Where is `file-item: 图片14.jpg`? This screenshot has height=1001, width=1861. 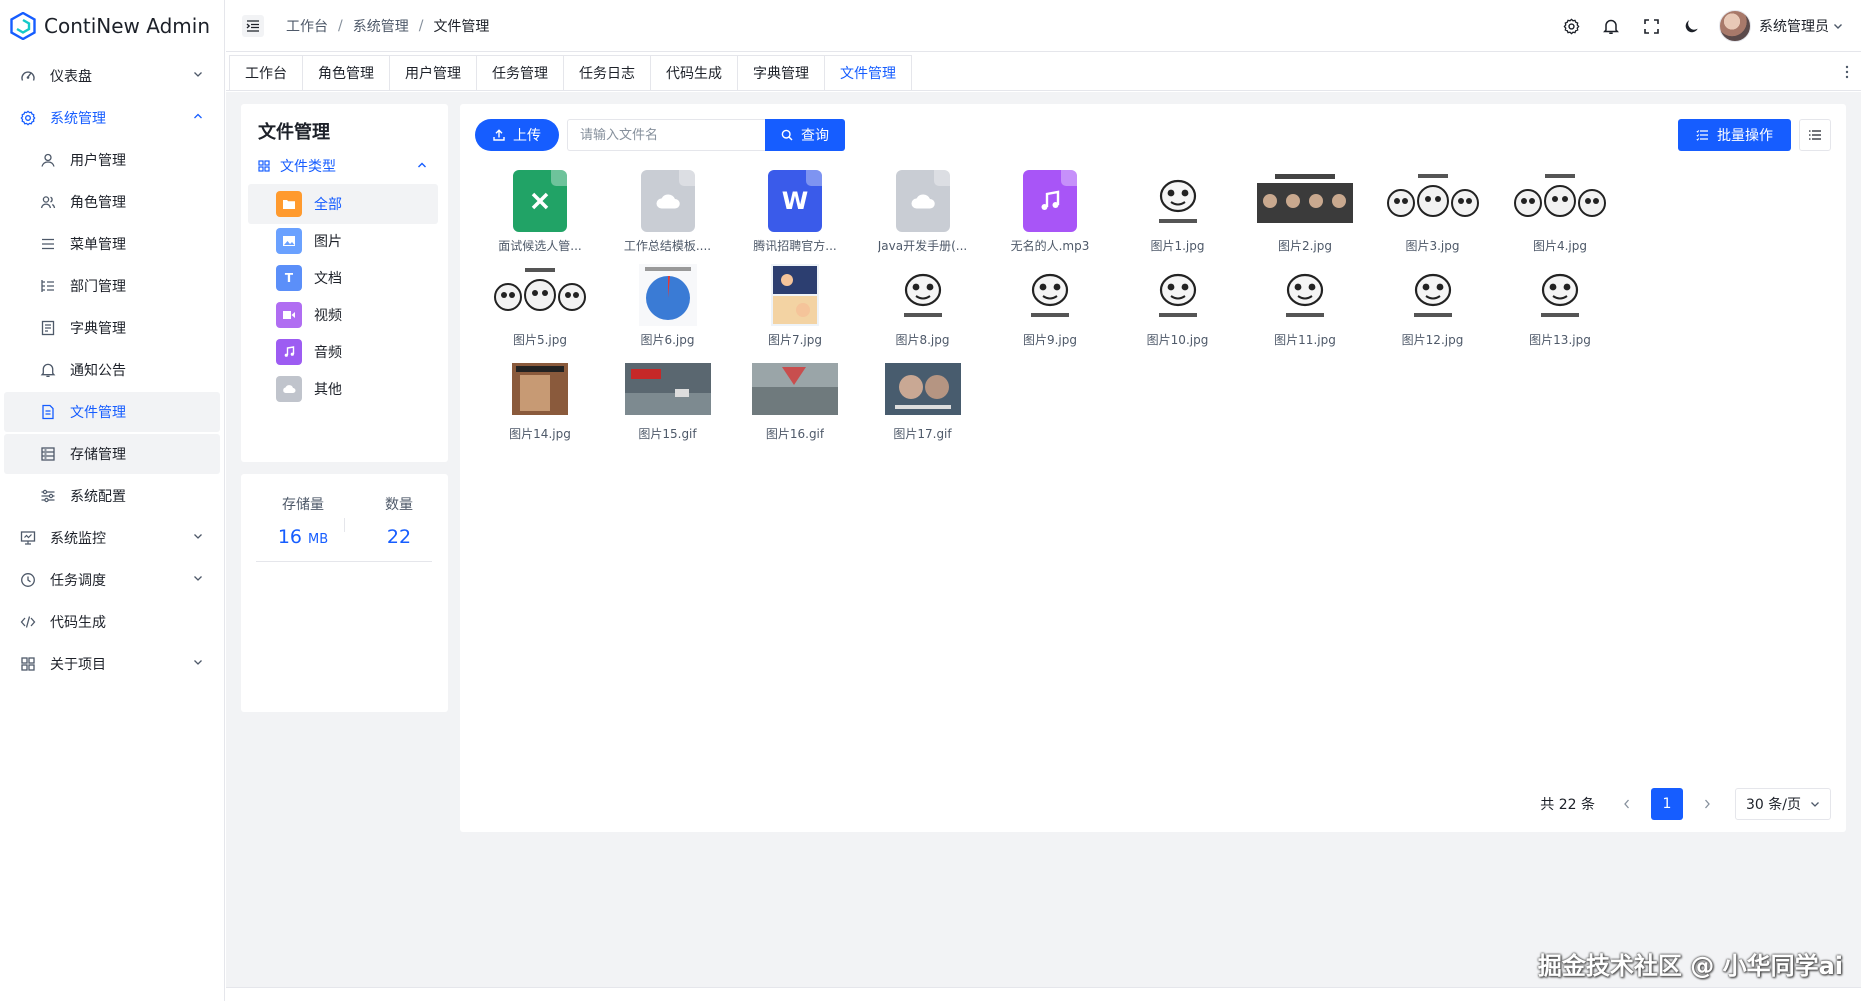 file-item: 图片14.jpg is located at coordinates (540, 402).